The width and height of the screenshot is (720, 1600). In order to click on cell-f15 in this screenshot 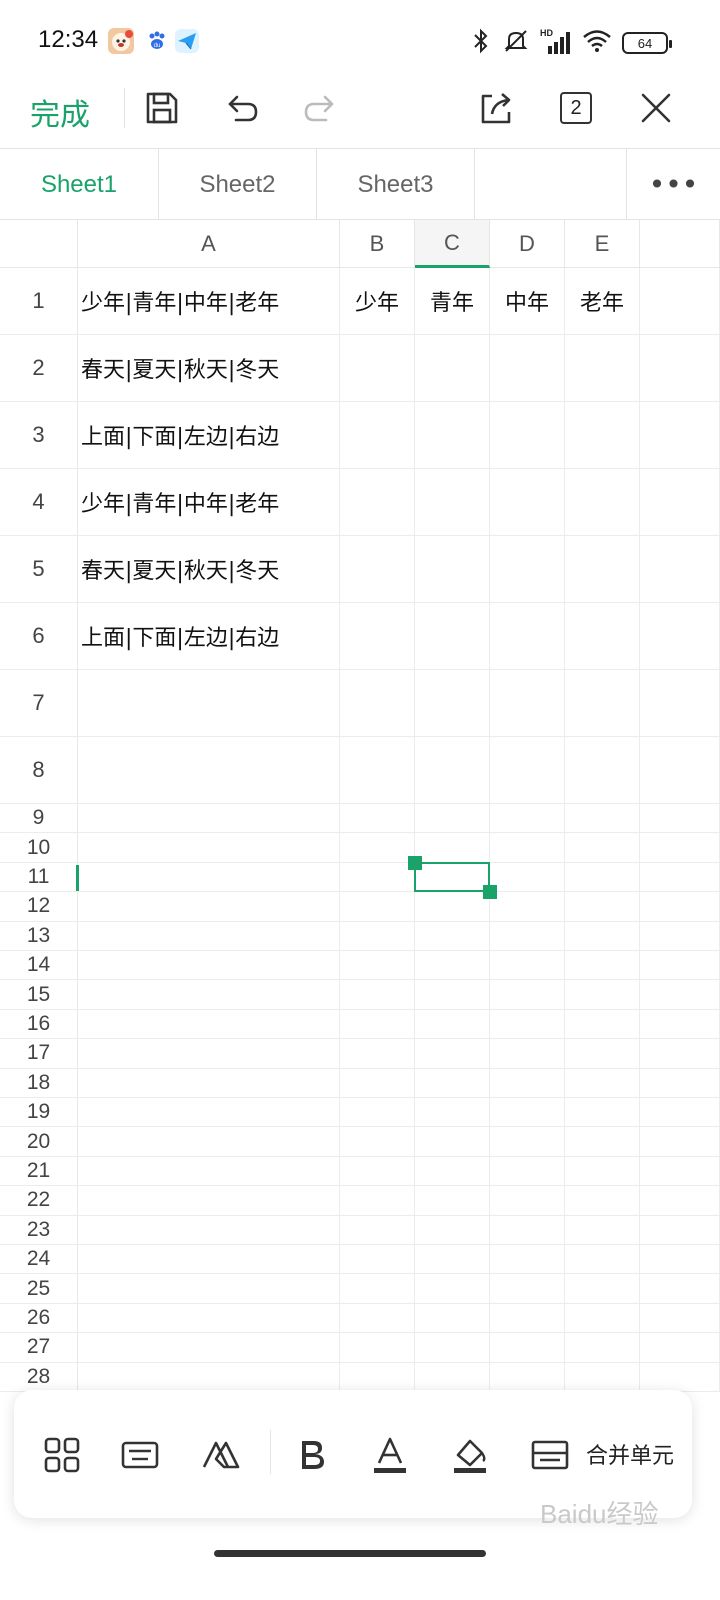, I will do `click(680, 995)`.